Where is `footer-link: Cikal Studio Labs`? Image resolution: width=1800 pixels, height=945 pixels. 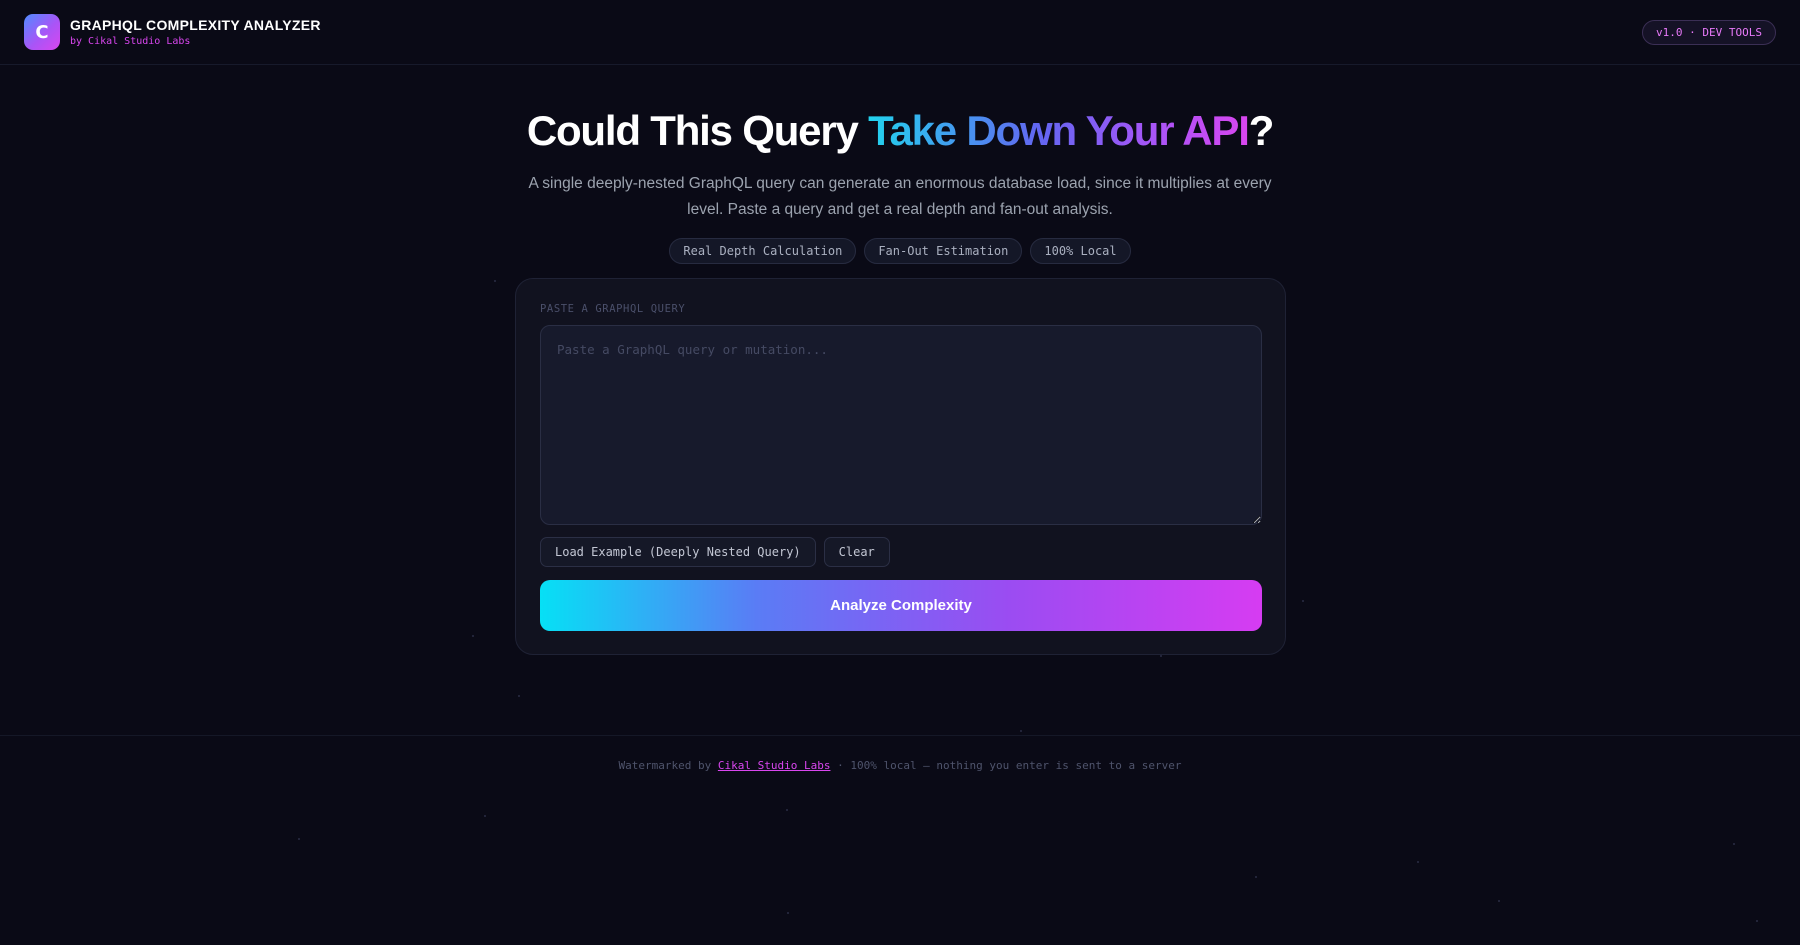 footer-link: Cikal Studio Labs is located at coordinates (774, 765).